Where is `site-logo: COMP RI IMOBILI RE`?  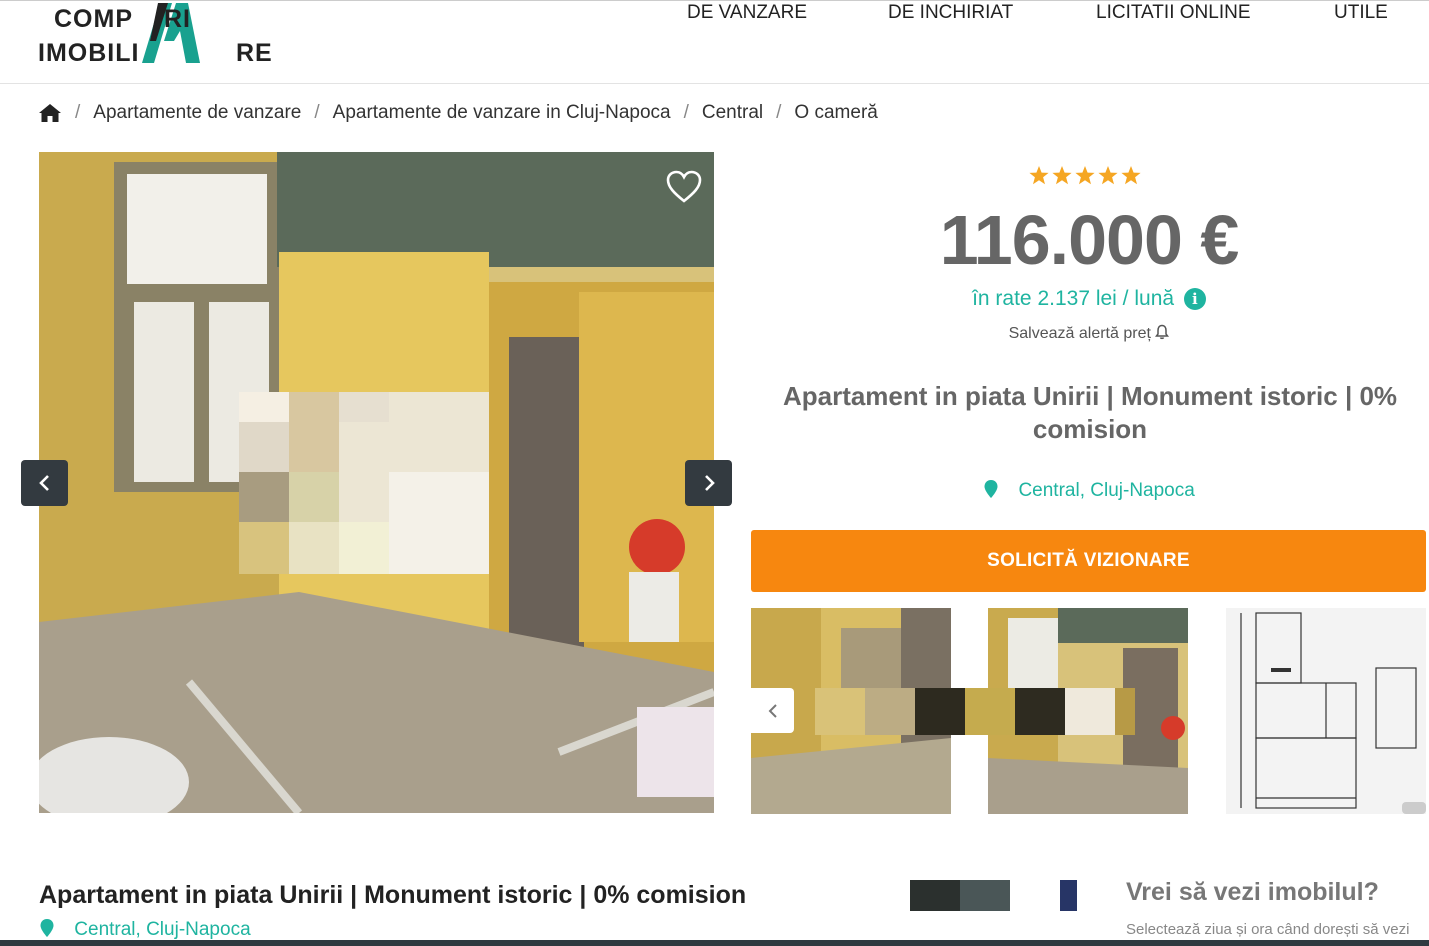 site-logo: COMP RI IMOBILI RE is located at coordinates (158, 36).